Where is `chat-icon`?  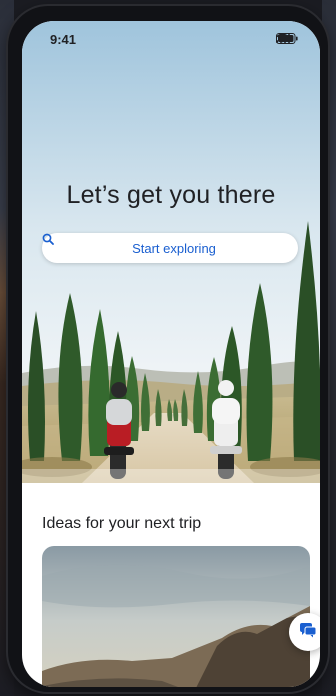
chat-icon is located at coordinates (308, 632).